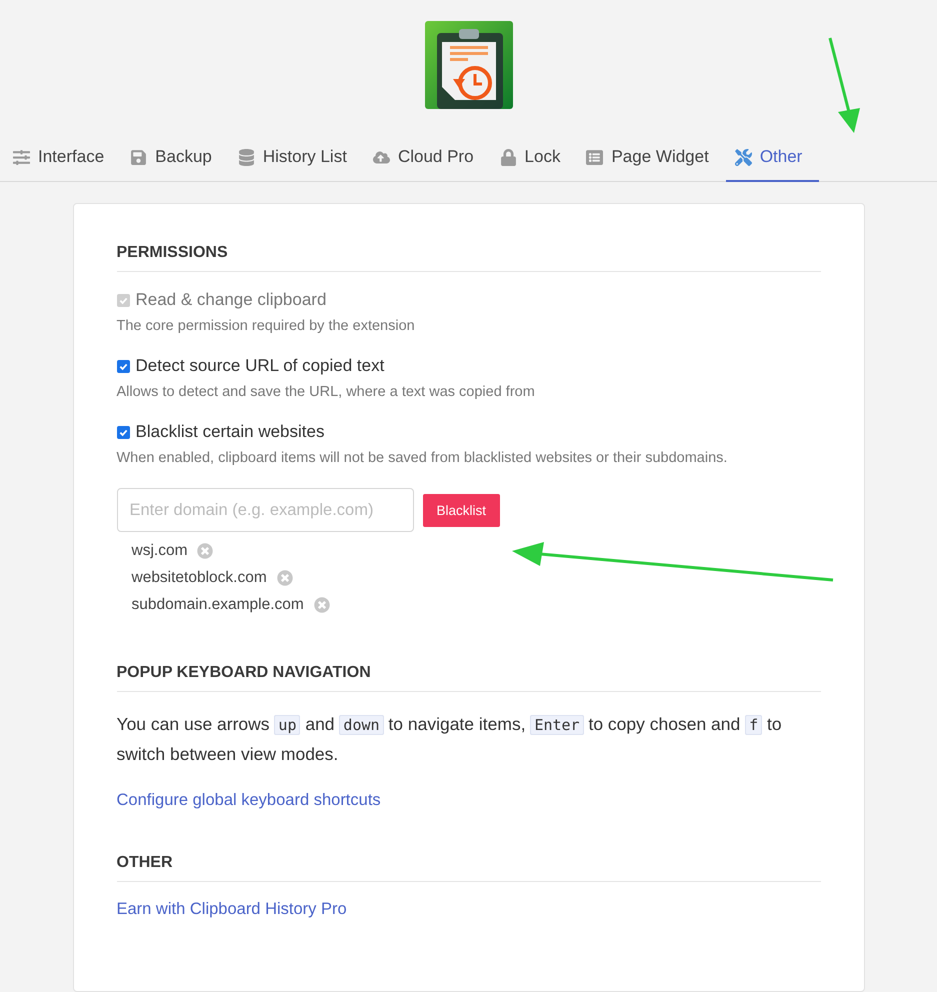 Image resolution: width=937 pixels, height=992 pixels. What do you see at coordinates (175, 160) in the screenshot?
I see `settings-tab: Backup` at bounding box center [175, 160].